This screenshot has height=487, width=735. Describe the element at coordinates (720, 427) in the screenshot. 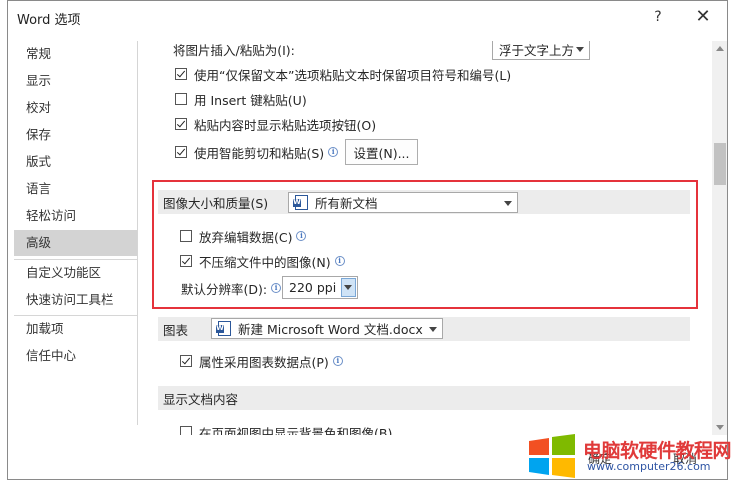

I see `scroll-down-arrow-icon` at that location.